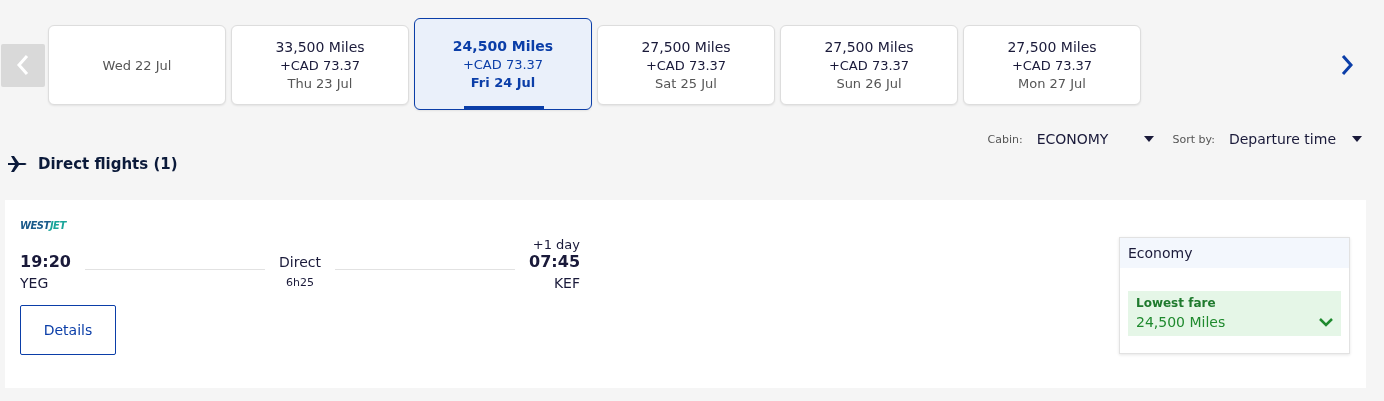 Image resolution: width=1384 pixels, height=401 pixels. I want to click on date-tab: 27,500 Miles +CAD 73.37 Sat 25 Jul, so click(686, 65).